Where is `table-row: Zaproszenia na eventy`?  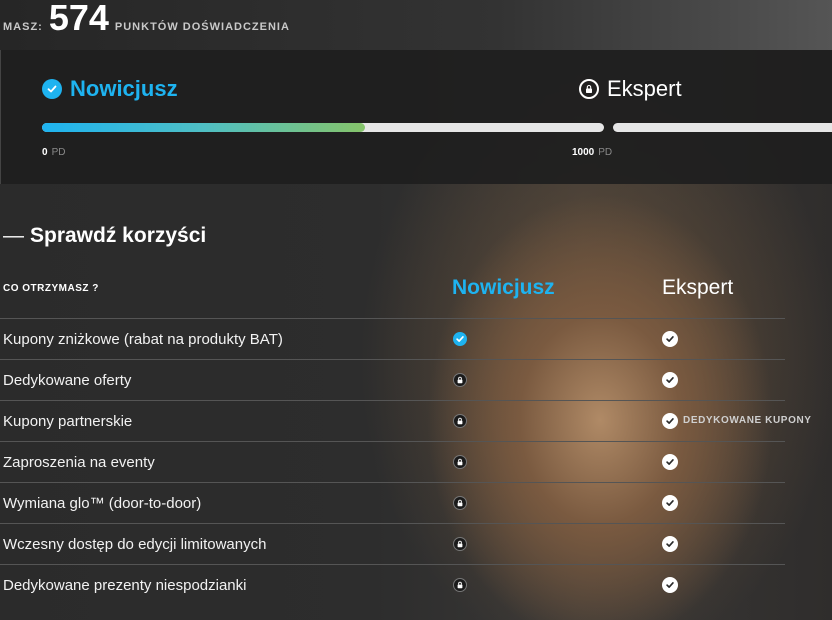
table-row: Zaproszenia na eventy is located at coordinates (392, 461).